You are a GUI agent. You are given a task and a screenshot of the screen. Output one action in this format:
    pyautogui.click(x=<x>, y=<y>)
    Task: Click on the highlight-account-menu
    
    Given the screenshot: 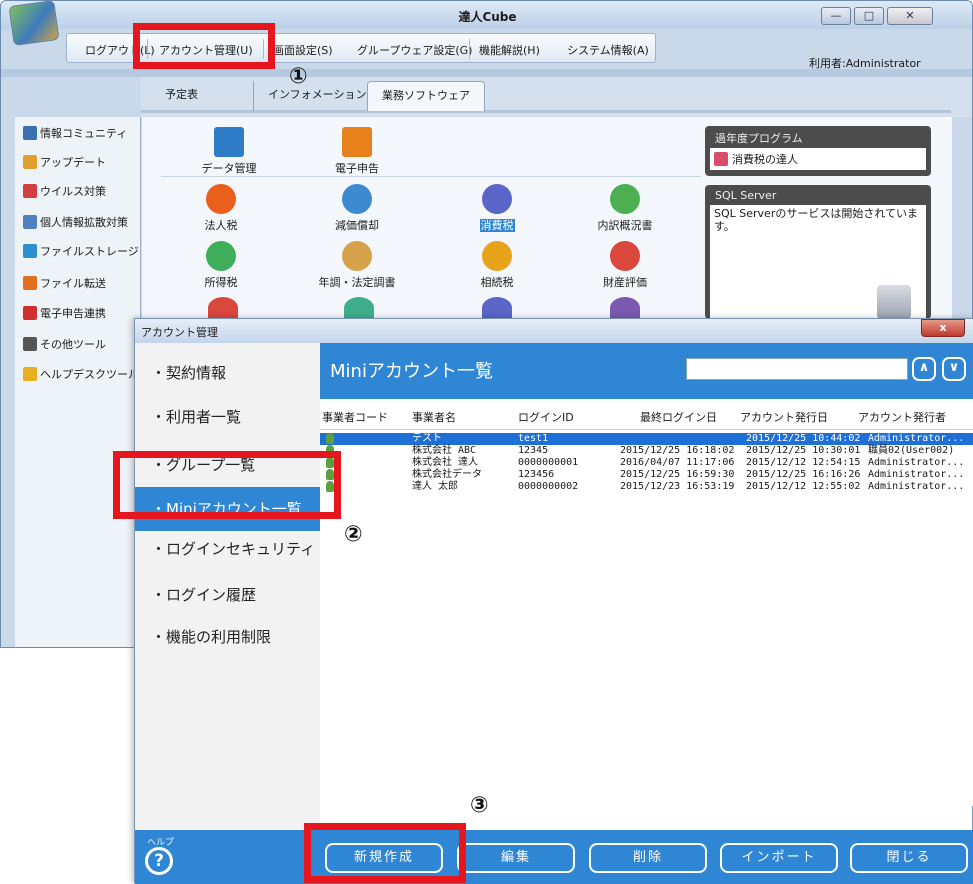 What is the action you would take?
    pyautogui.click(x=204, y=46)
    